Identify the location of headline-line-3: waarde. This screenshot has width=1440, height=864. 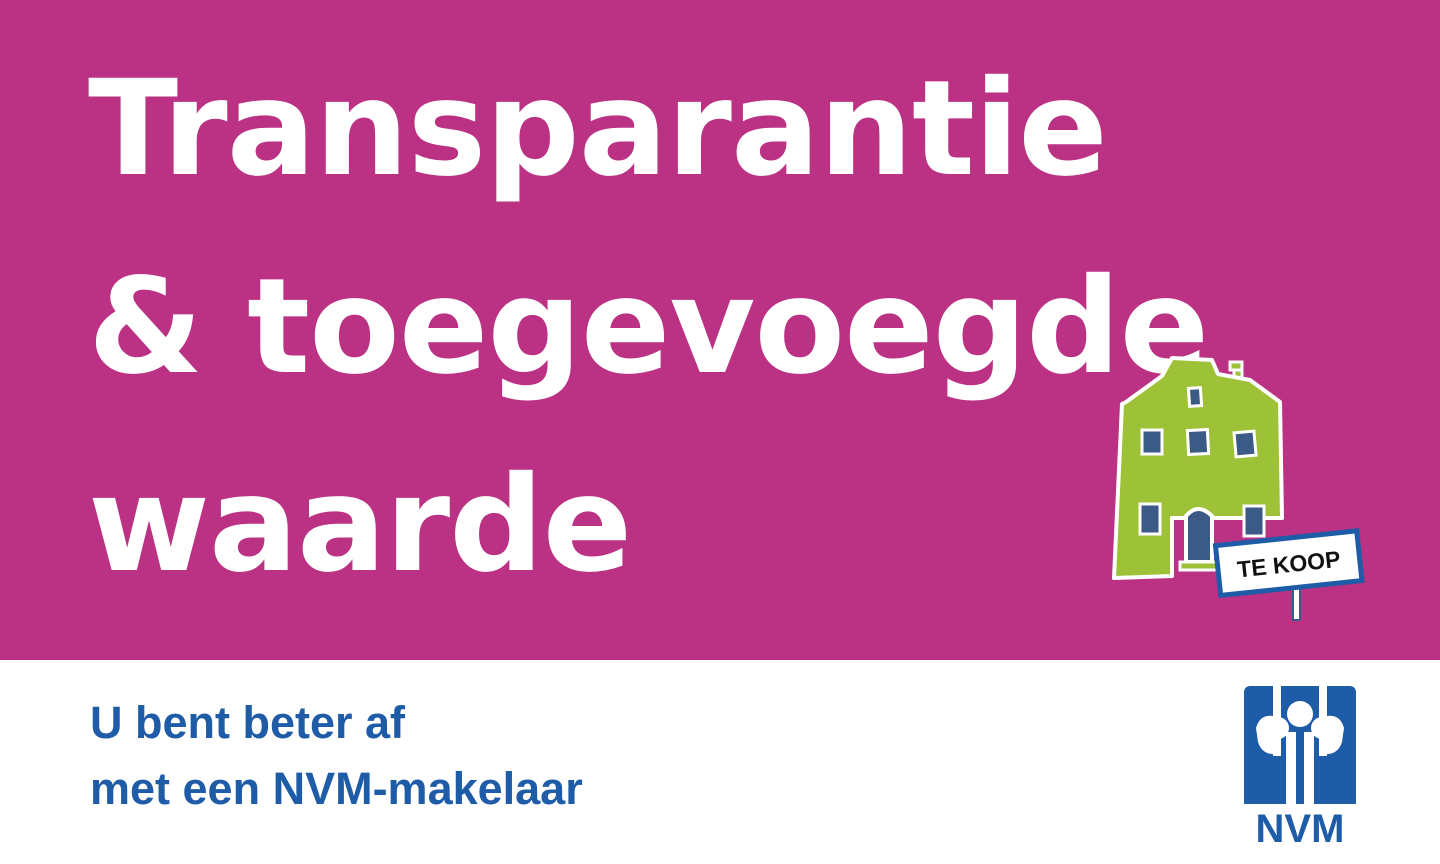
(360, 525).